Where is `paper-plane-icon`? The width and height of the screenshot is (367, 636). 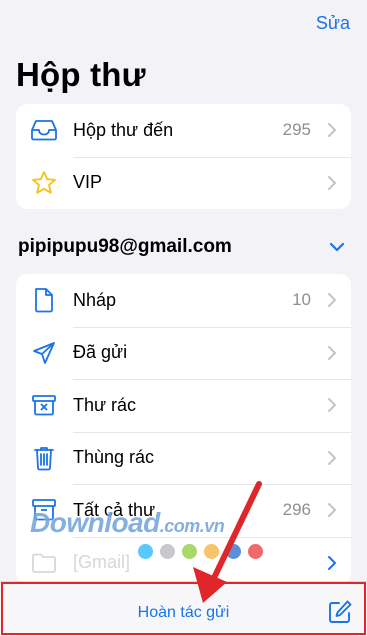
paper-plane-icon is located at coordinates (44, 353).